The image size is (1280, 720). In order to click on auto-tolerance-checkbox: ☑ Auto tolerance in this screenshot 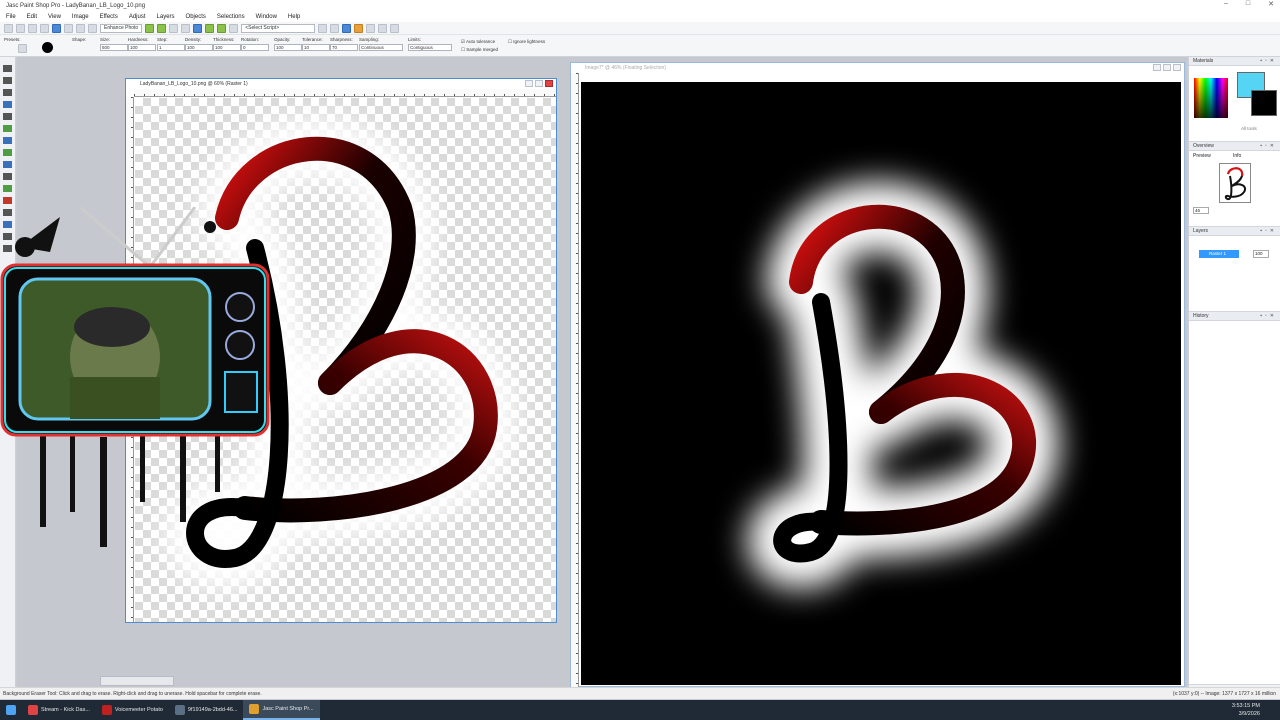, I will do `click(478, 42)`.